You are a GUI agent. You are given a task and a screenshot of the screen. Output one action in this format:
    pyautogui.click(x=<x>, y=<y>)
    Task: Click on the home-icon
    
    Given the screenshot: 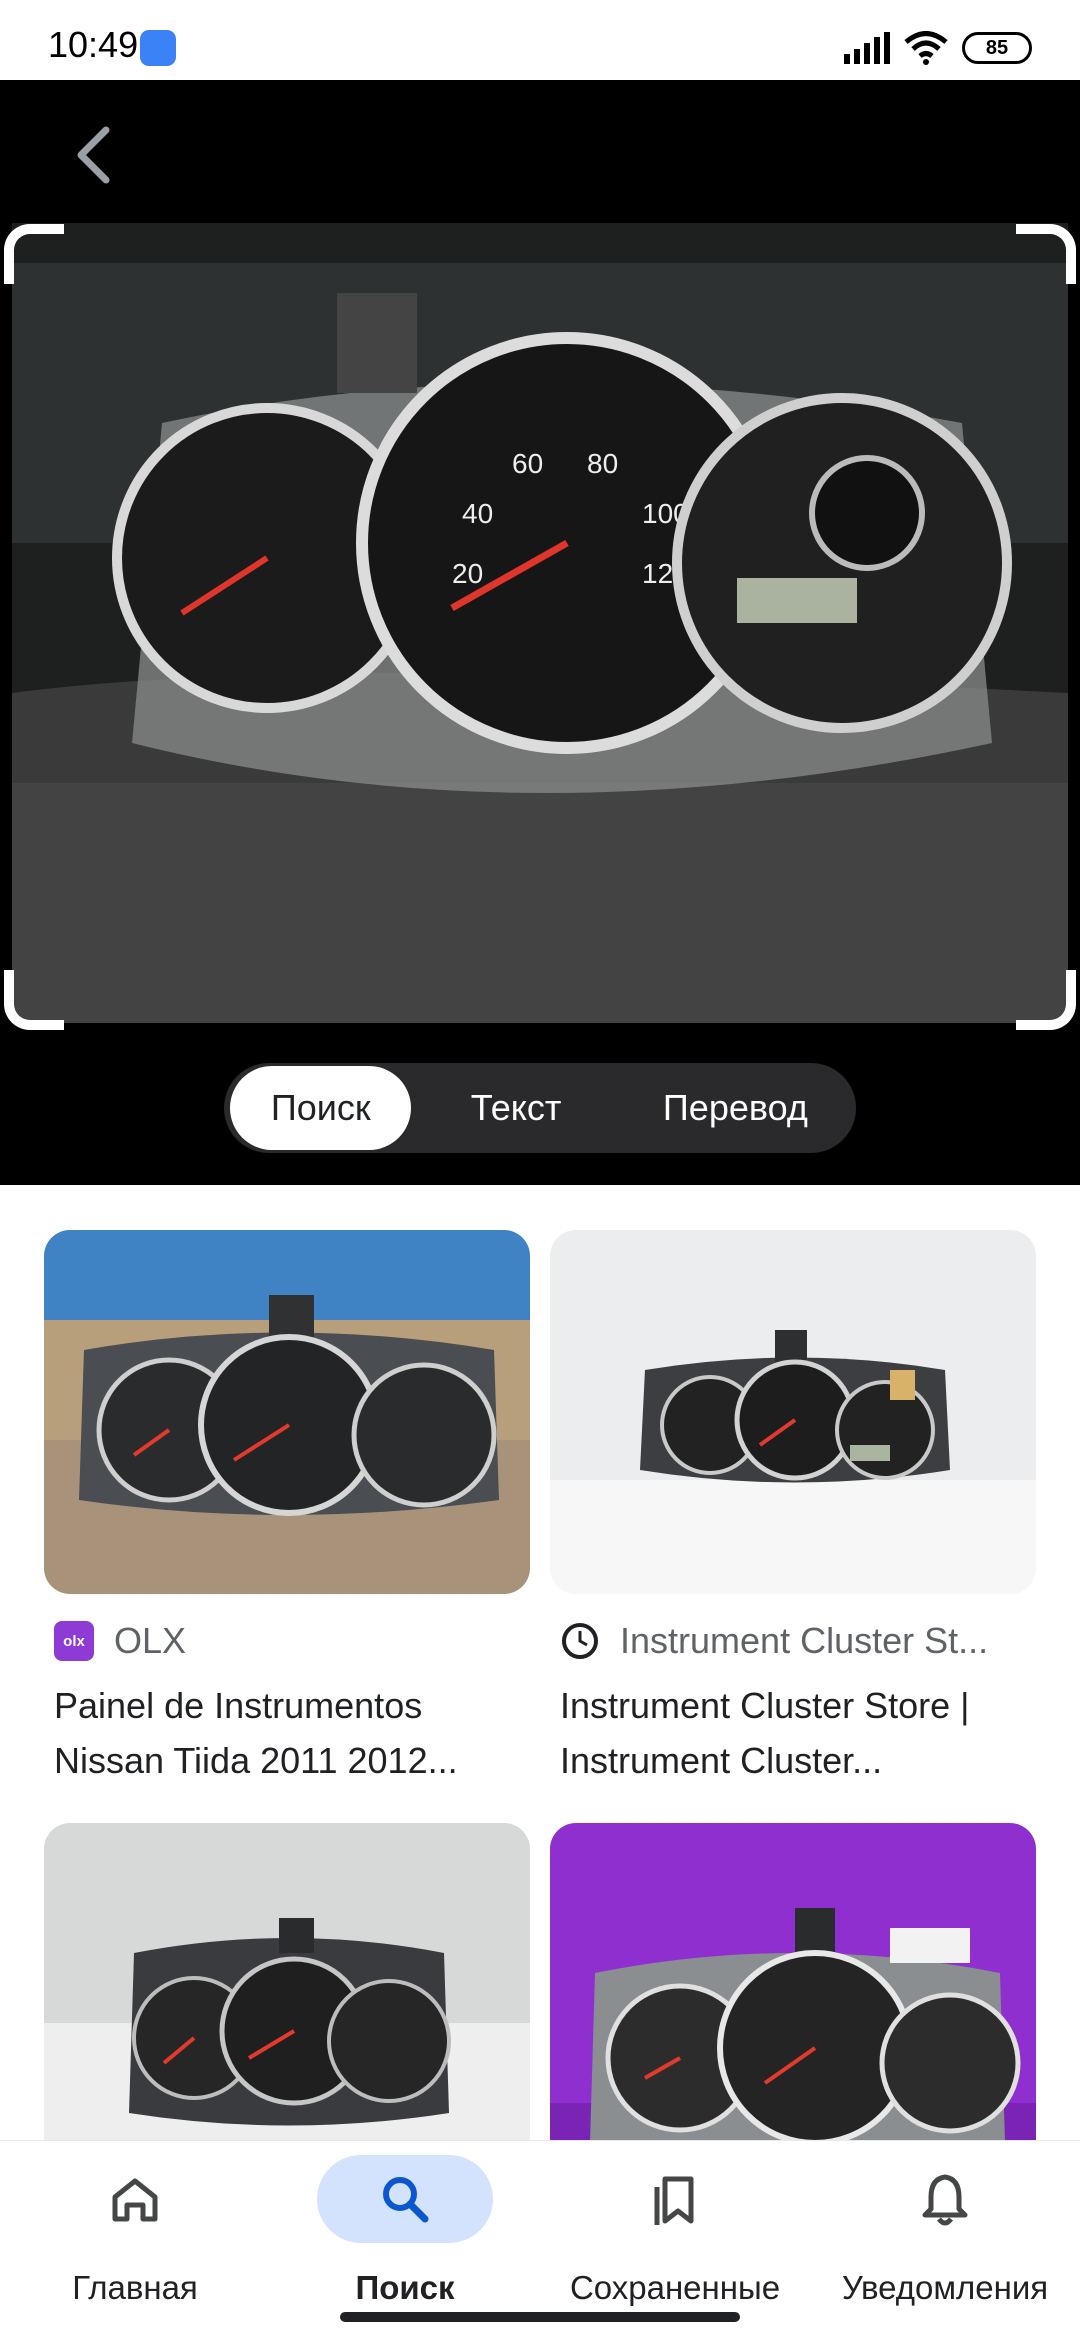 What is the action you would take?
    pyautogui.click(x=135, y=2200)
    